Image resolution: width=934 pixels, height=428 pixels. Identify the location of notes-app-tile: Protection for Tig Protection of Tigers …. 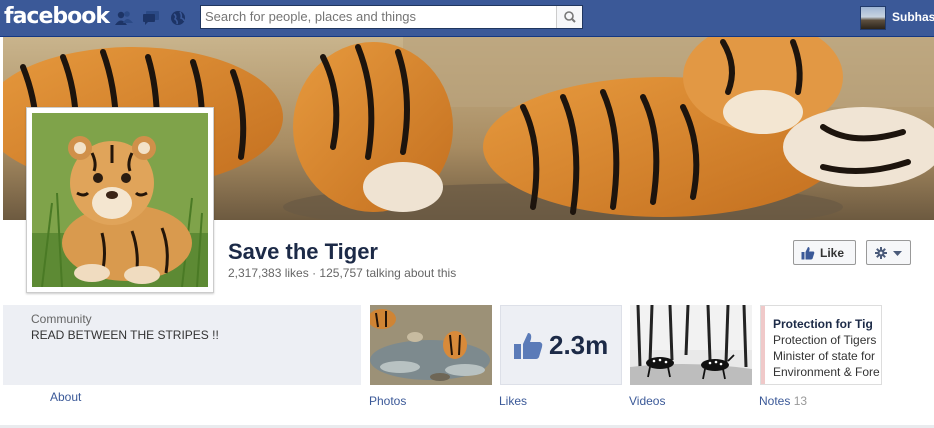
(821, 345).